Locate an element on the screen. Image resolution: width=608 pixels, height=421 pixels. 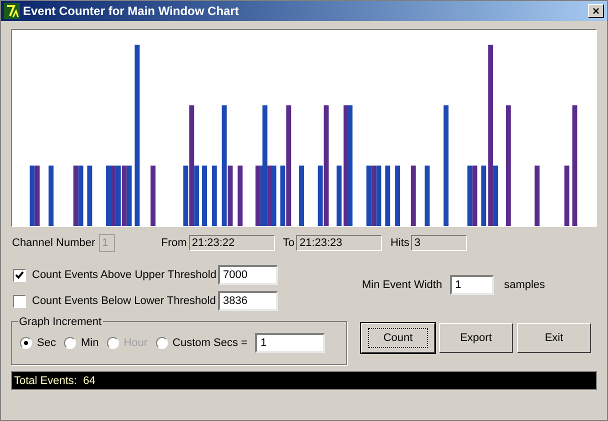
status-bar: Total Events: 64 is located at coordinates (304, 380).